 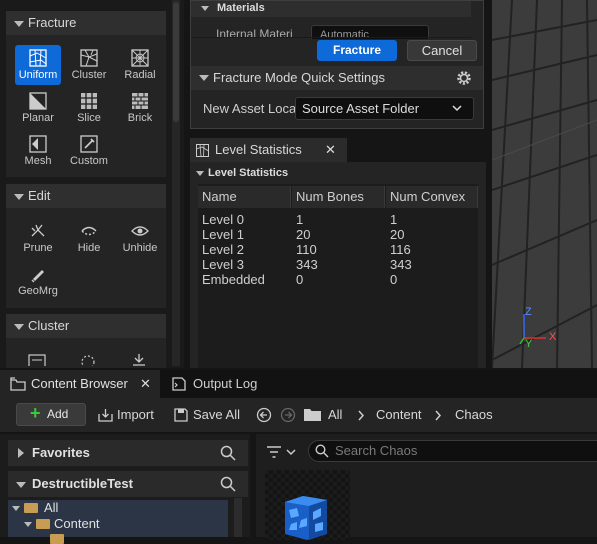 I want to click on column-header-num-convex: Num Convex, so click(x=432, y=197).